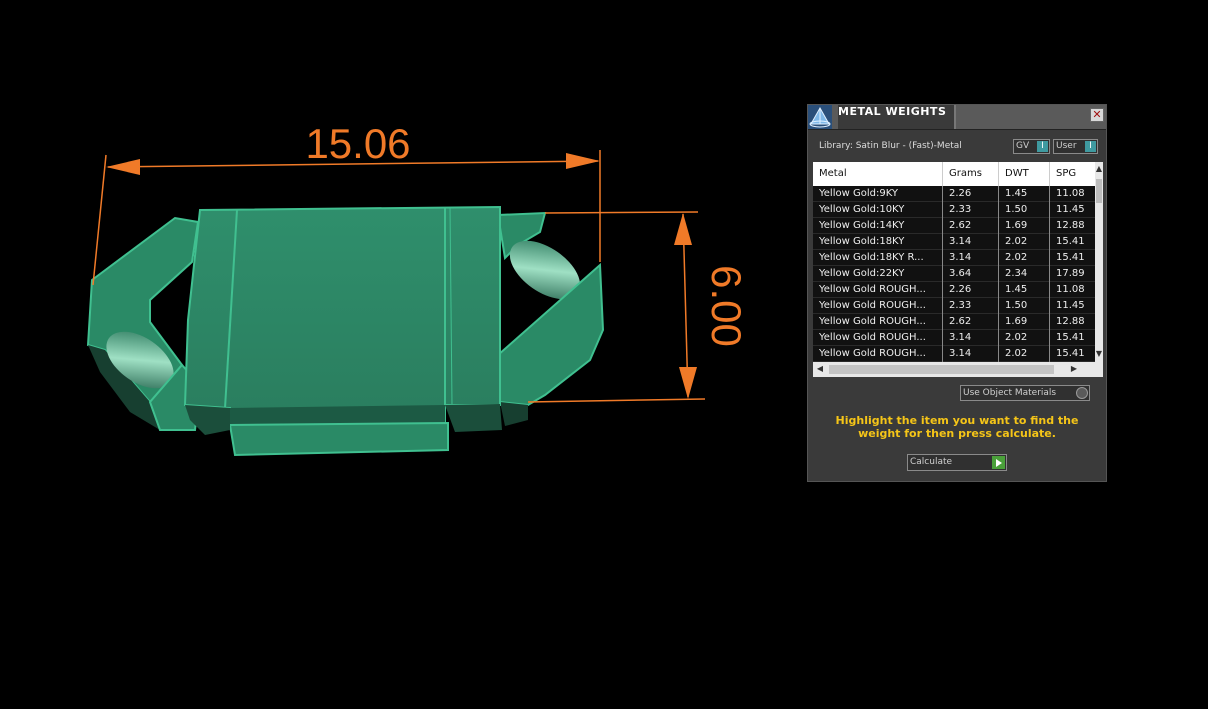 The image size is (1208, 709). I want to click on table-row: Yellow Gold ROUGH... 2.26 1.45 11.08, so click(954, 290).